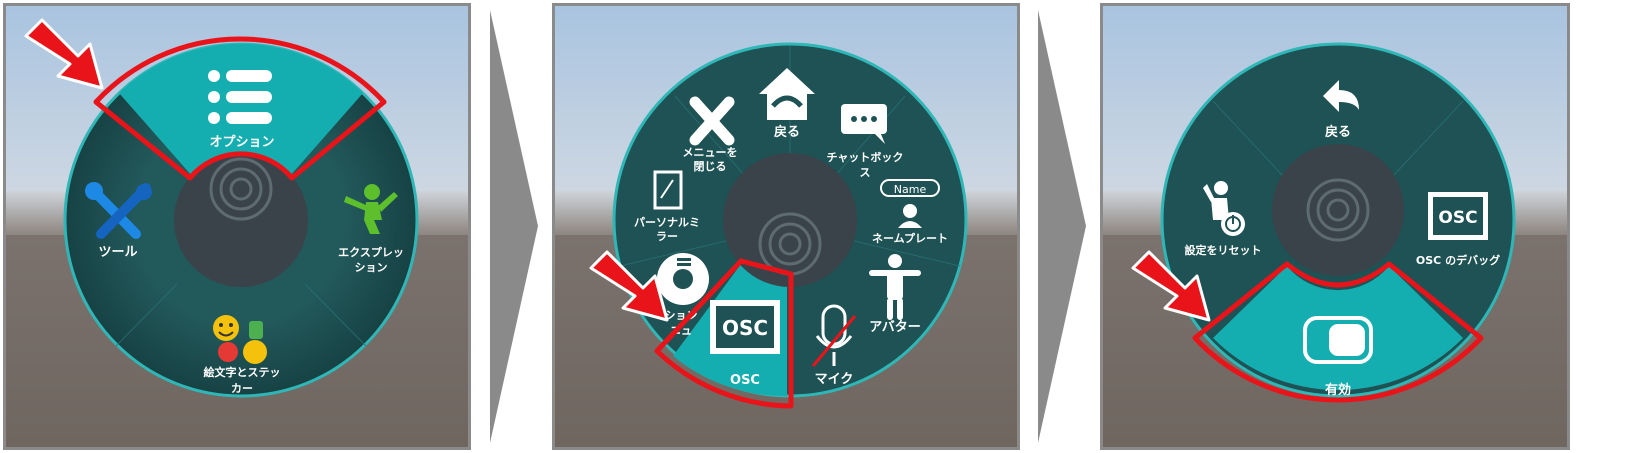 This screenshot has height=453, width=1630. What do you see at coordinates (371, 252) in the screenshot?
I see `expressions-label-1: エクスプレッ` at bounding box center [371, 252].